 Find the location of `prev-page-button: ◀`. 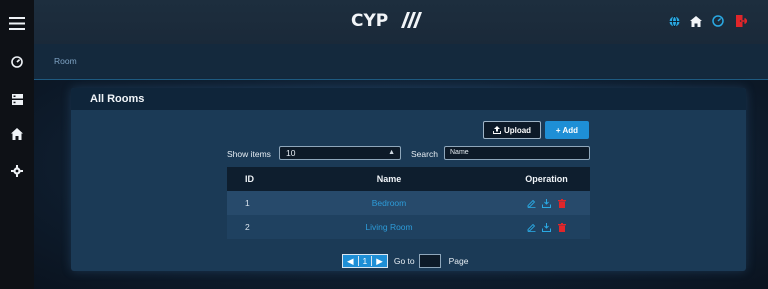

prev-page-button: ◀ is located at coordinates (350, 261).